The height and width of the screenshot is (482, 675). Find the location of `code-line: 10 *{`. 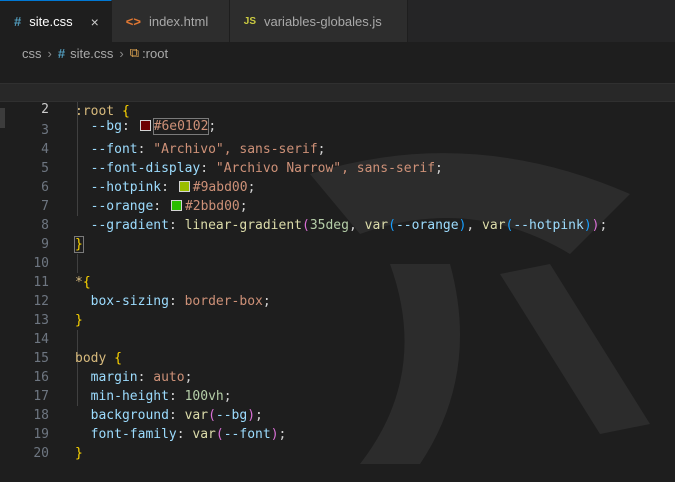

code-line: 10 *{ is located at coordinates (337, 262).